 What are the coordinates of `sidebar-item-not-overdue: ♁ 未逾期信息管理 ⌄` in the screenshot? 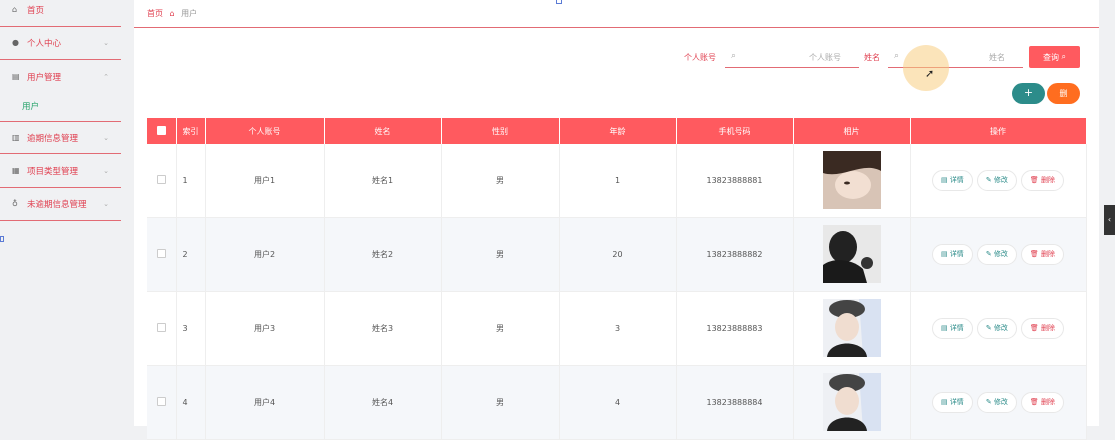 It's located at (60, 204).